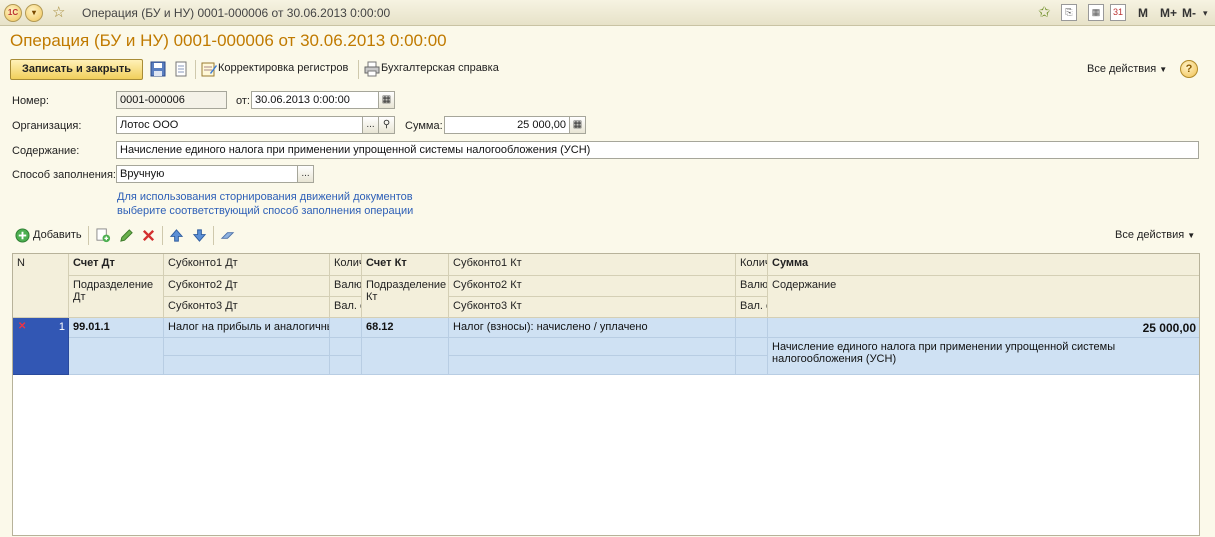 Image resolution: width=1215 pixels, height=537 pixels. I want to click on link-icon: ⎘, so click(1069, 12).